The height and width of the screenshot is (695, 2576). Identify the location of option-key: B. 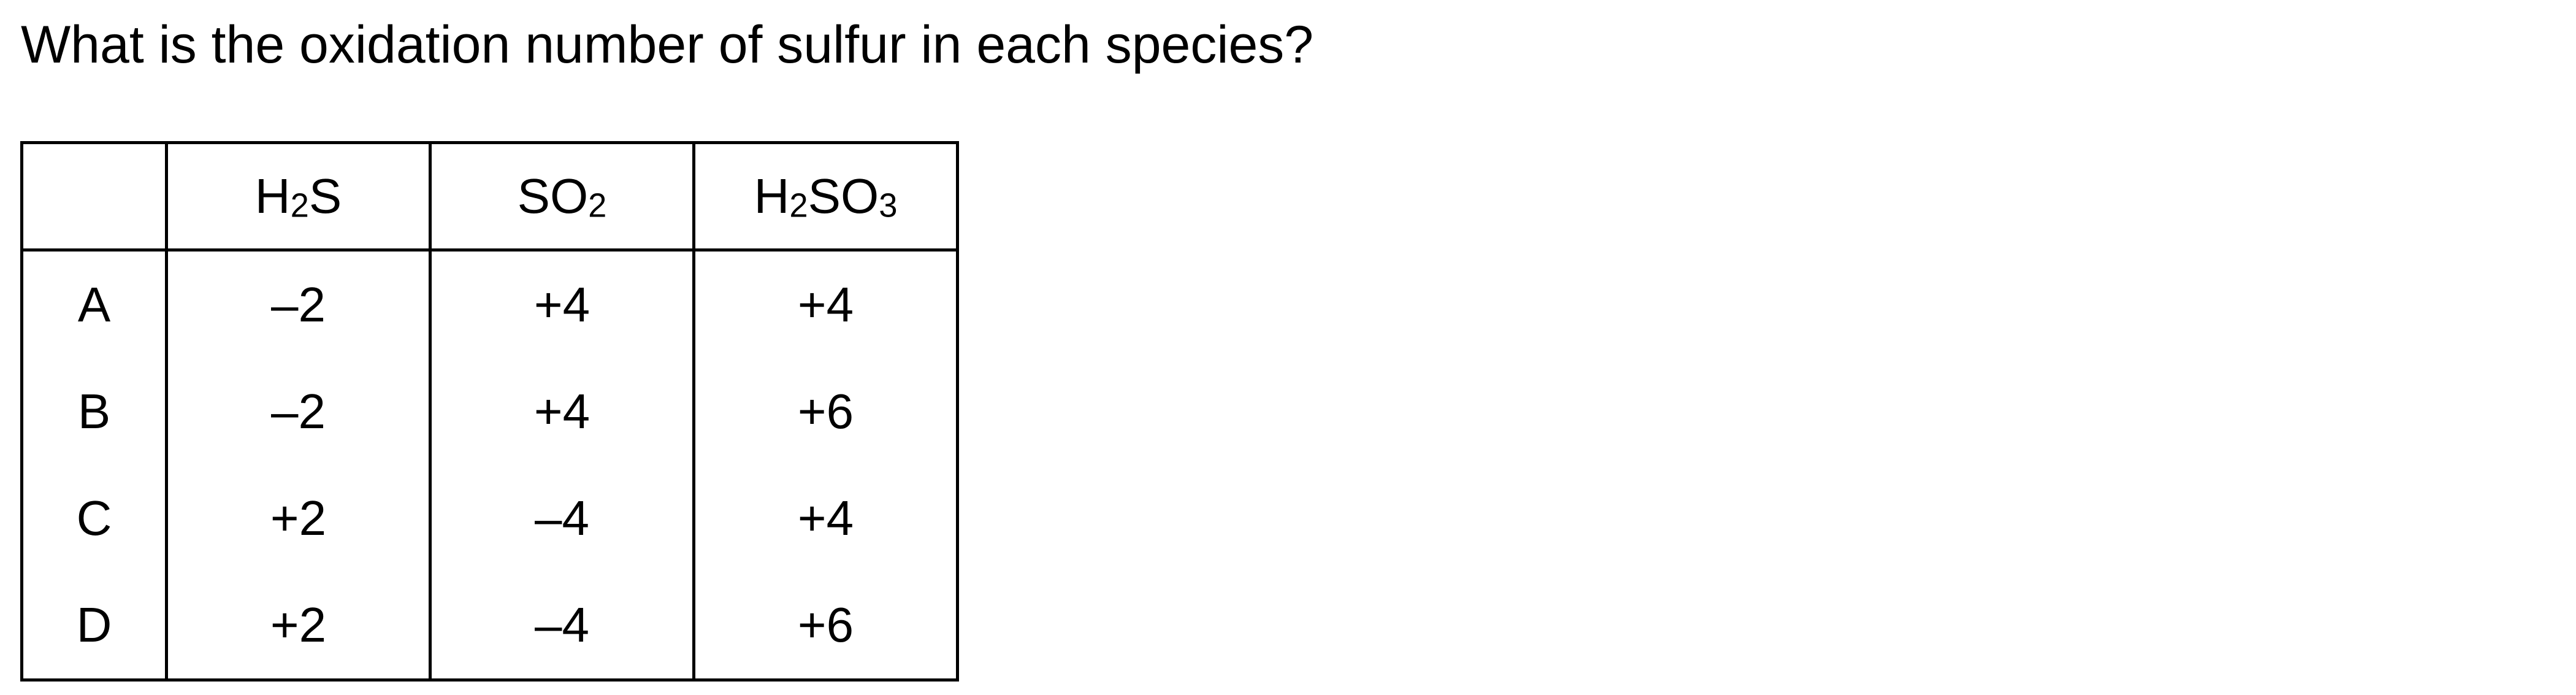
(94, 412).